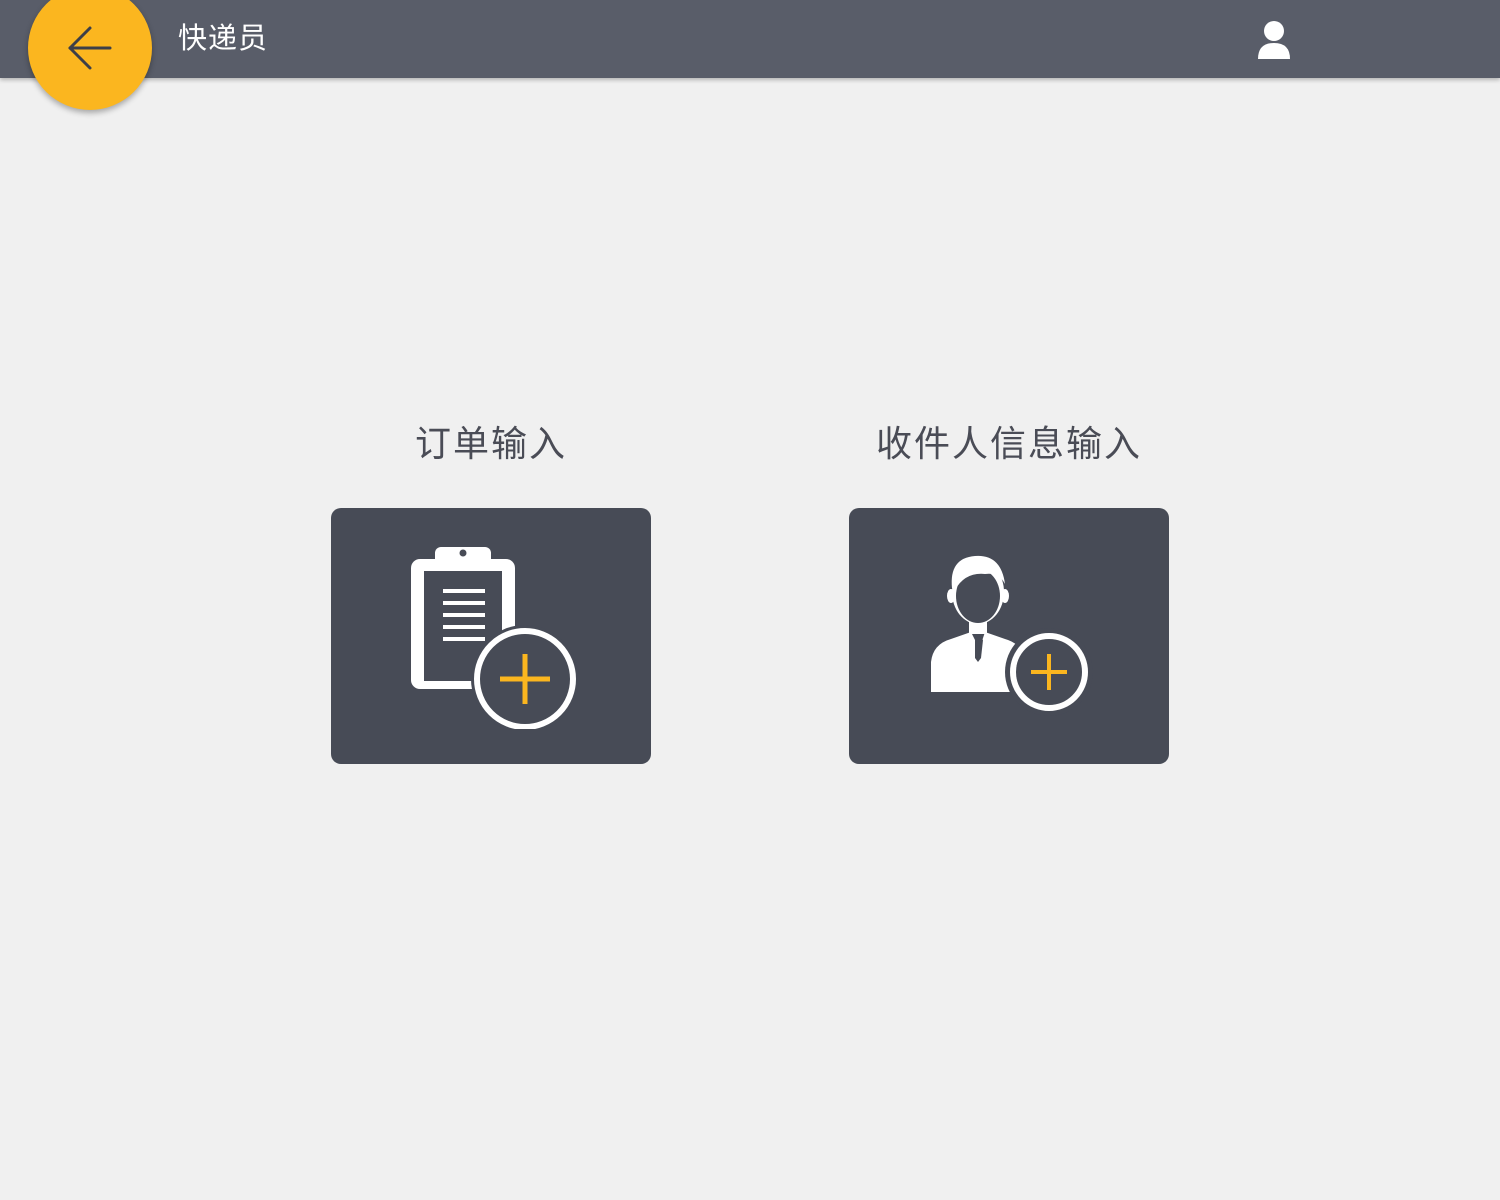 The height and width of the screenshot is (1200, 1500). I want to click on person-add-icon, so click(1009, 636).